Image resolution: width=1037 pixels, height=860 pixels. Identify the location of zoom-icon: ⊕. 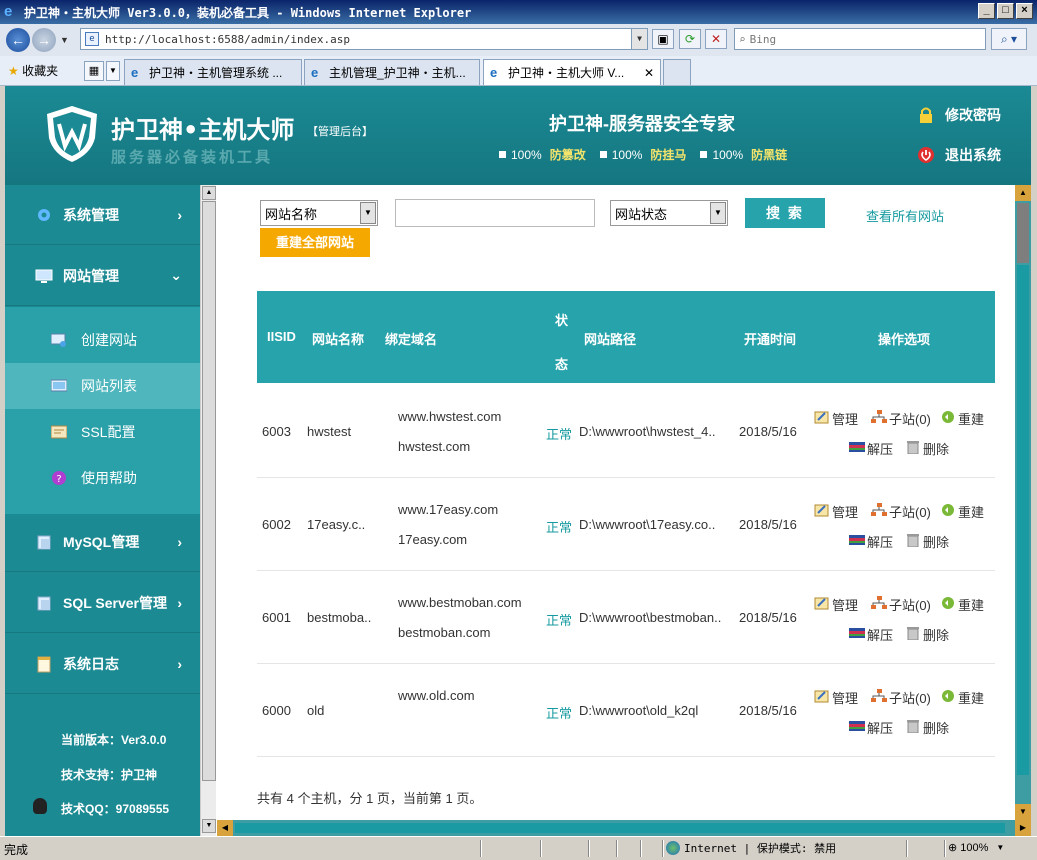
(953, 848).